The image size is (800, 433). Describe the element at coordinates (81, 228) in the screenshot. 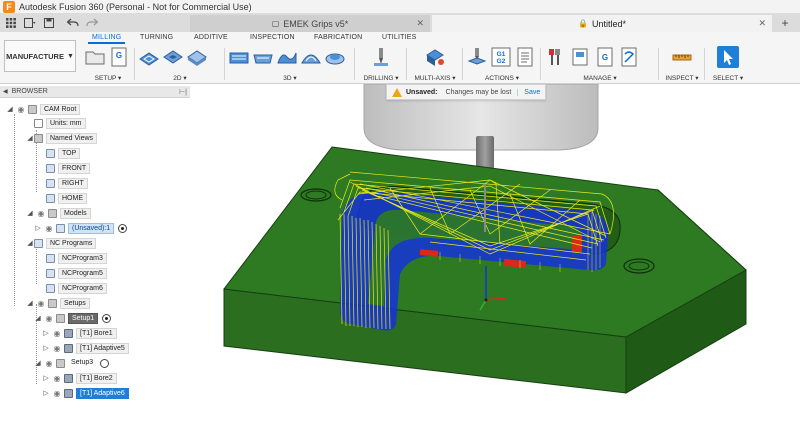

I see `tree-node-model-unsaved: ▷ ◉ (Unsaved):1` at that location.